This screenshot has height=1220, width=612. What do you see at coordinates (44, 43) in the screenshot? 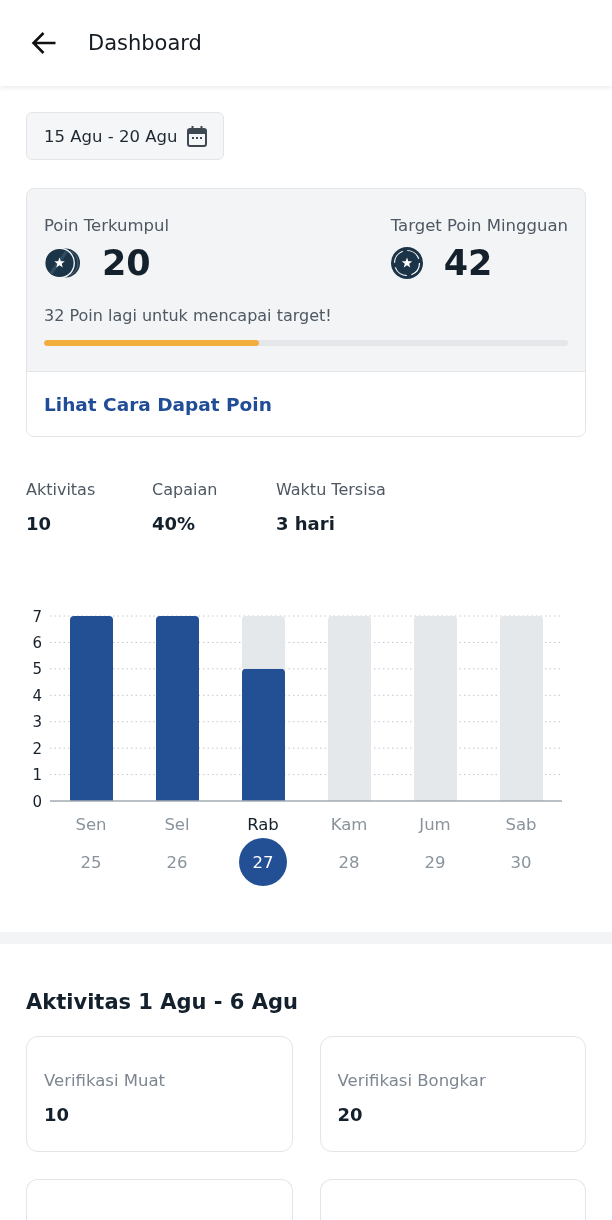
I see `back-arrow-icon` at bounding box center [44, 43].